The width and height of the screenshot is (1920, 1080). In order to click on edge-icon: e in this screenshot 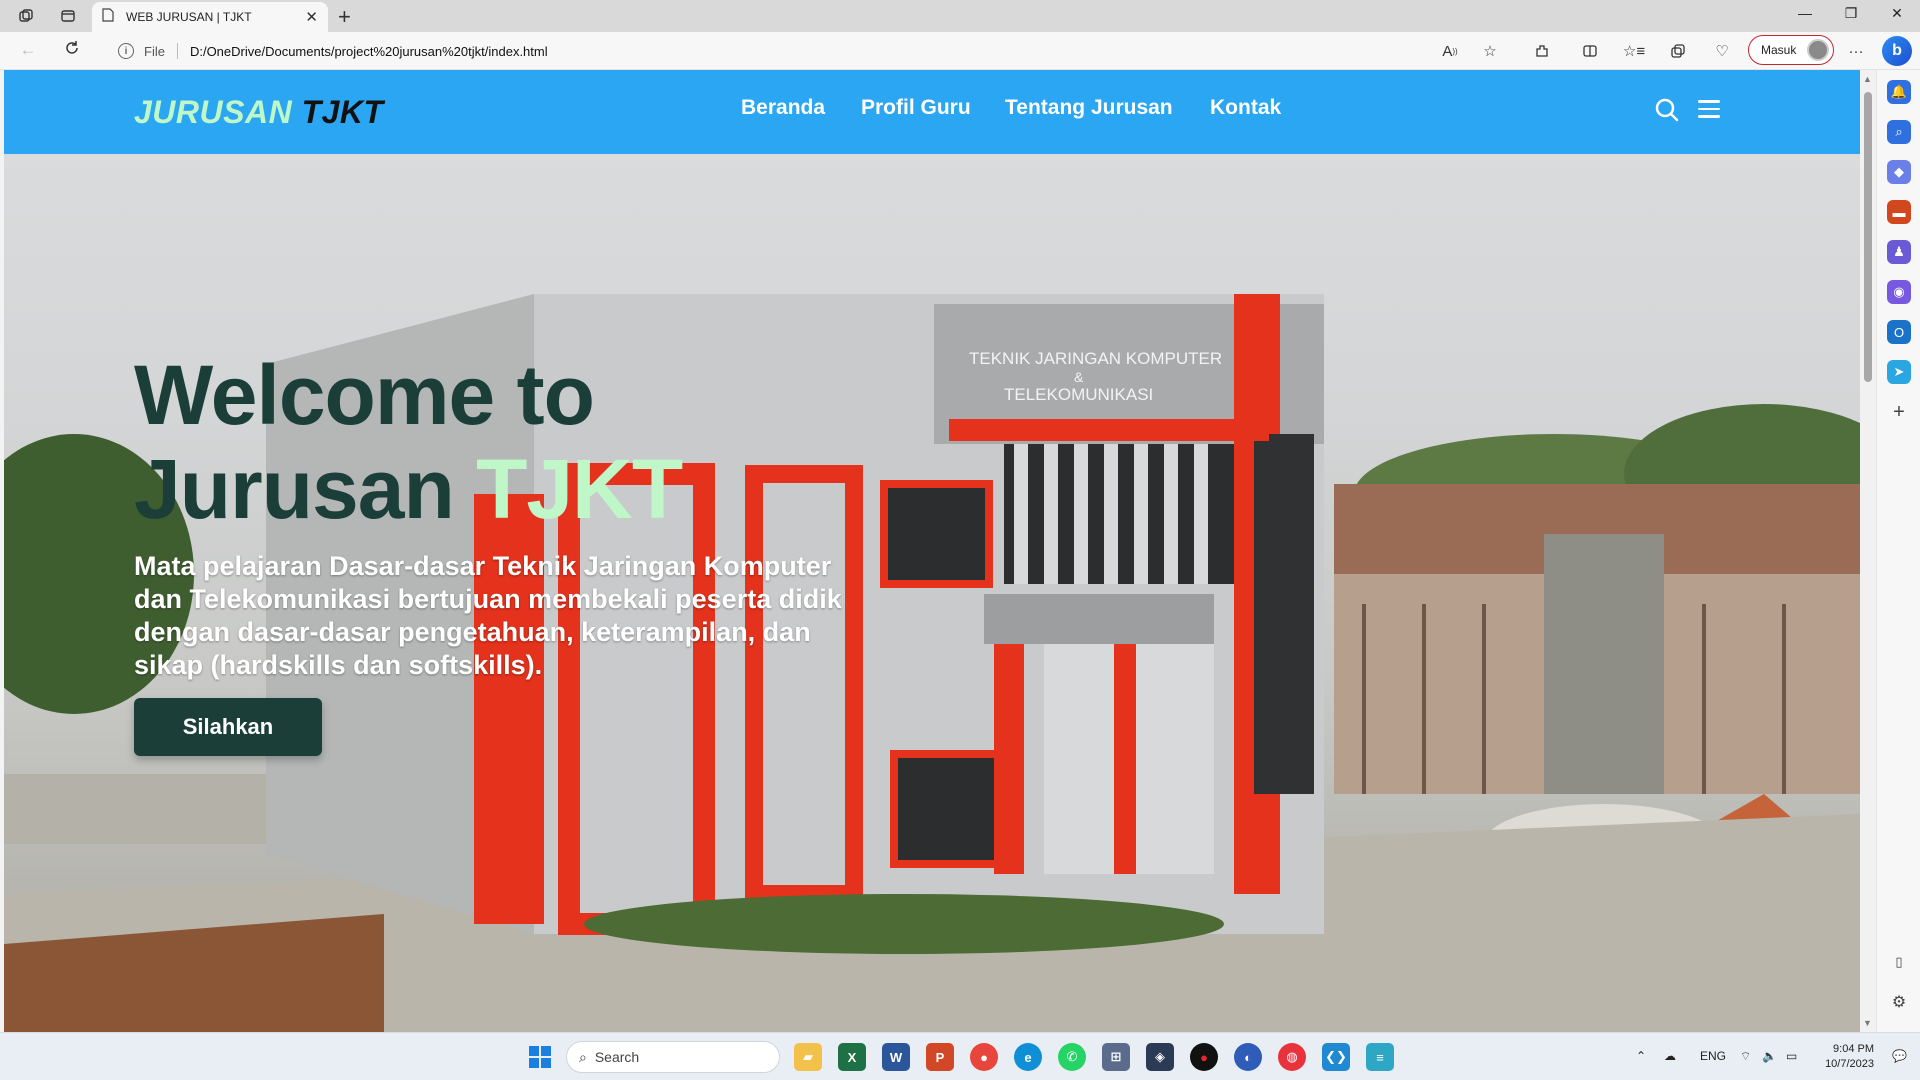, I will do `click(1028, 1057)`.